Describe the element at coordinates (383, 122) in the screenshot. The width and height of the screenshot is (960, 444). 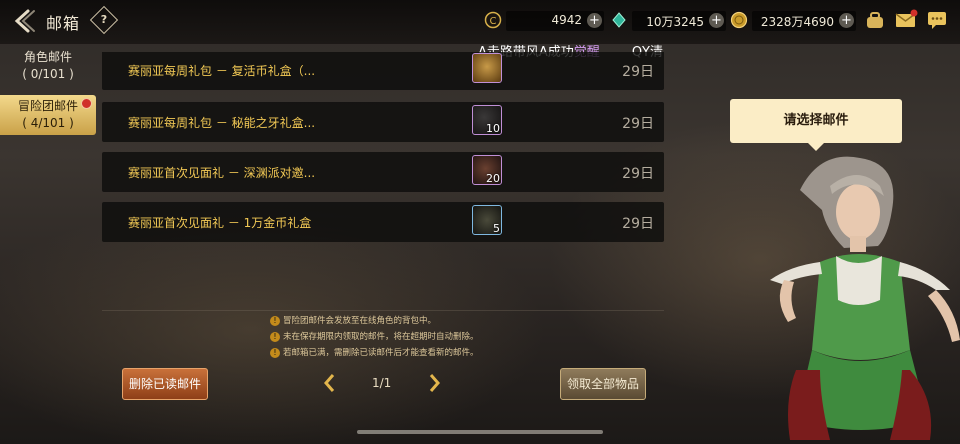
I see `mail-row: 赛丽亚每周礼包 － 秘能之牙礼盒... 10 29日` at that location.